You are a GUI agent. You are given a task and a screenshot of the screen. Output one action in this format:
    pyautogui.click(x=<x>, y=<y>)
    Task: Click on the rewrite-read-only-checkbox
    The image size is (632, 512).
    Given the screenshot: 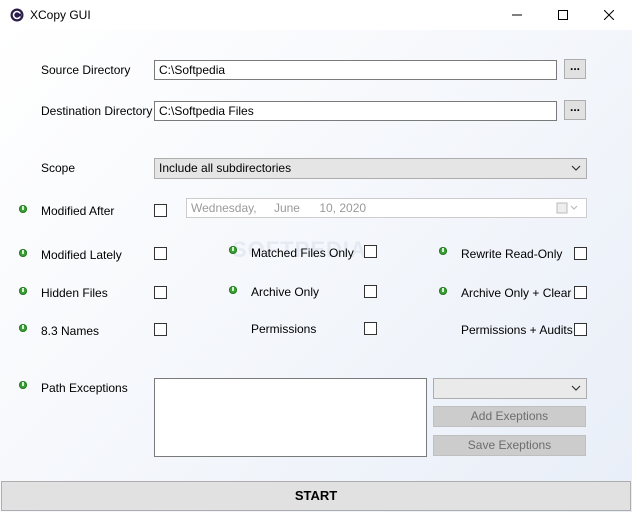 What is the action you would take?
    pyautogui.click(x=580, y=253)
    